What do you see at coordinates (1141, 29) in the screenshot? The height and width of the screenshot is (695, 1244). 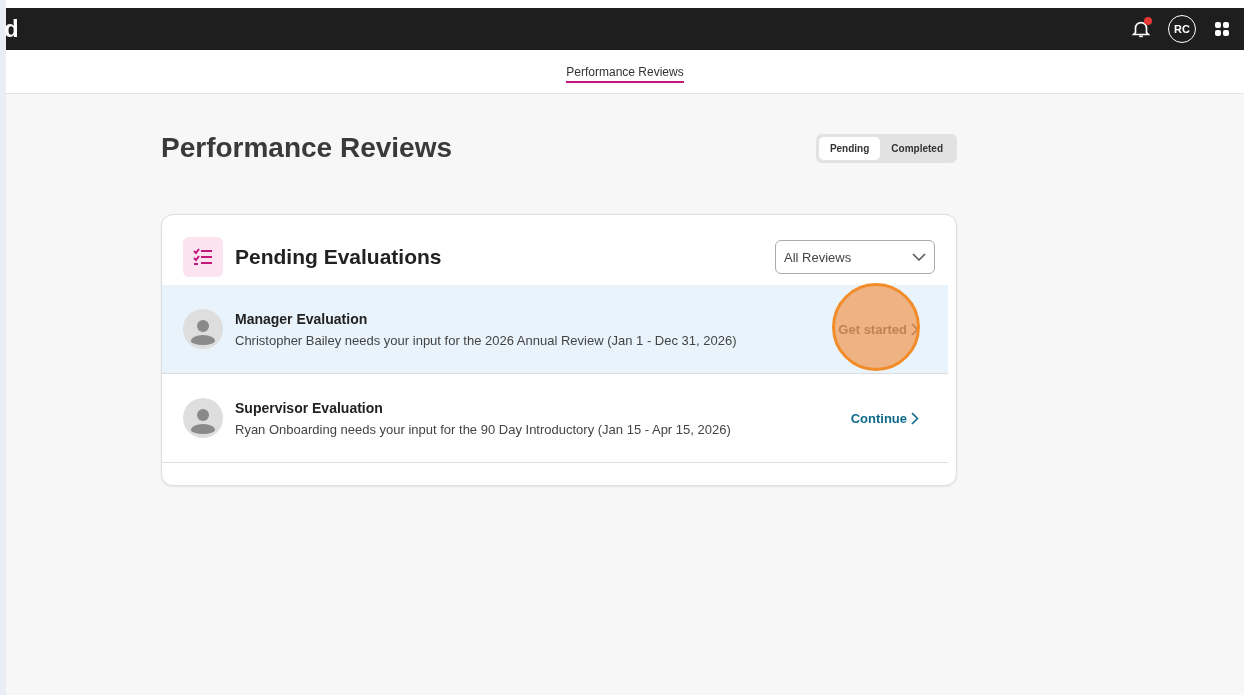 I see `notification-bell-icon` at bounding box center [1141, 29].